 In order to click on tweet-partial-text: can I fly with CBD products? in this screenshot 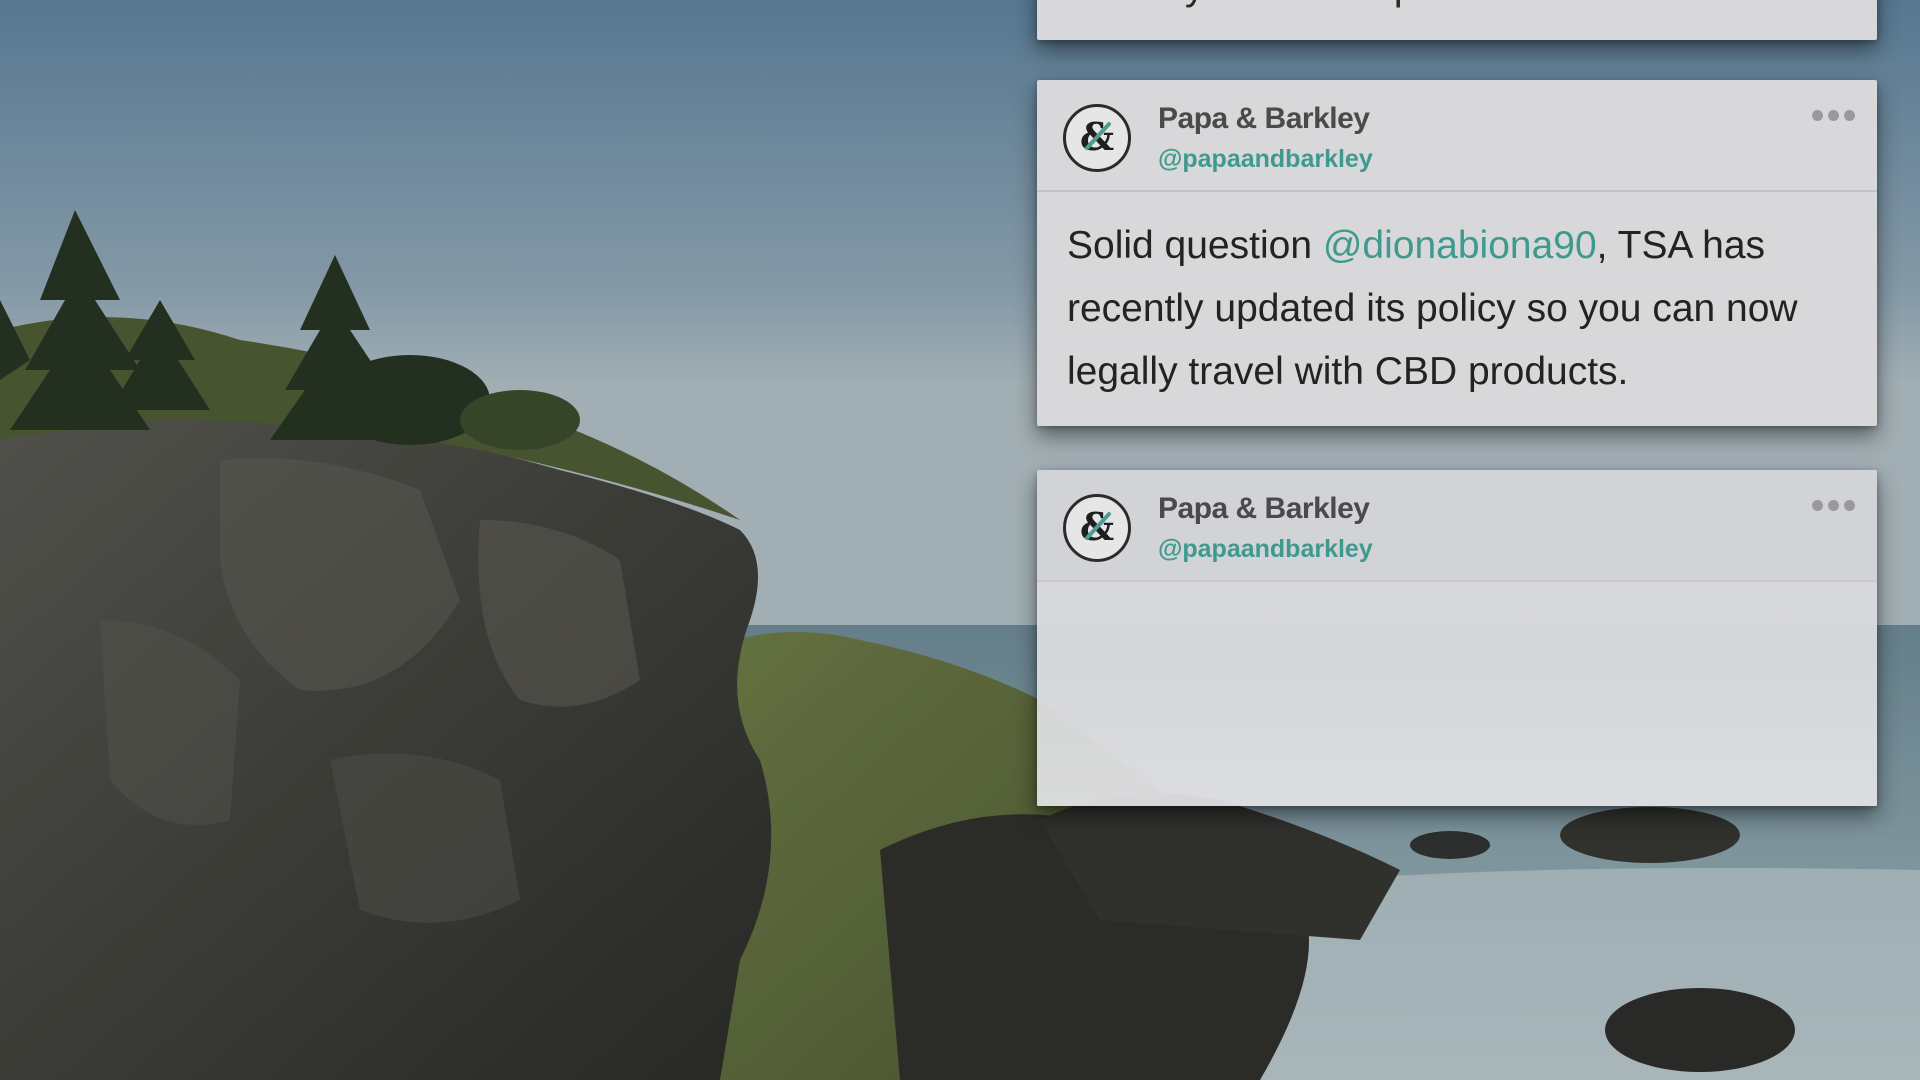, I will do `click(1318, 4)`.